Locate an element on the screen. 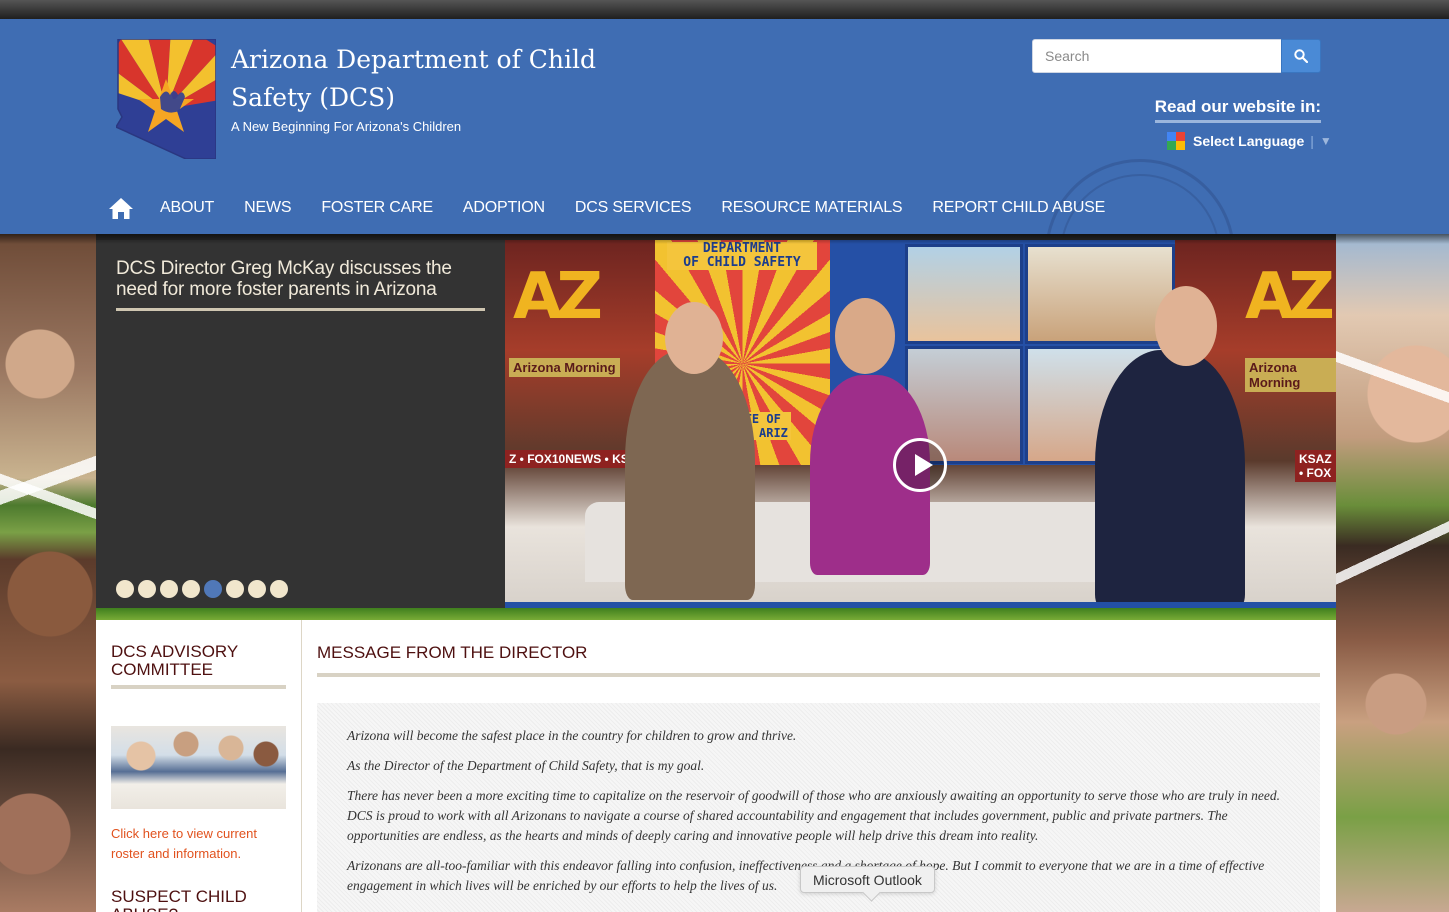  slider-dots is located at coordinates (204, 589).